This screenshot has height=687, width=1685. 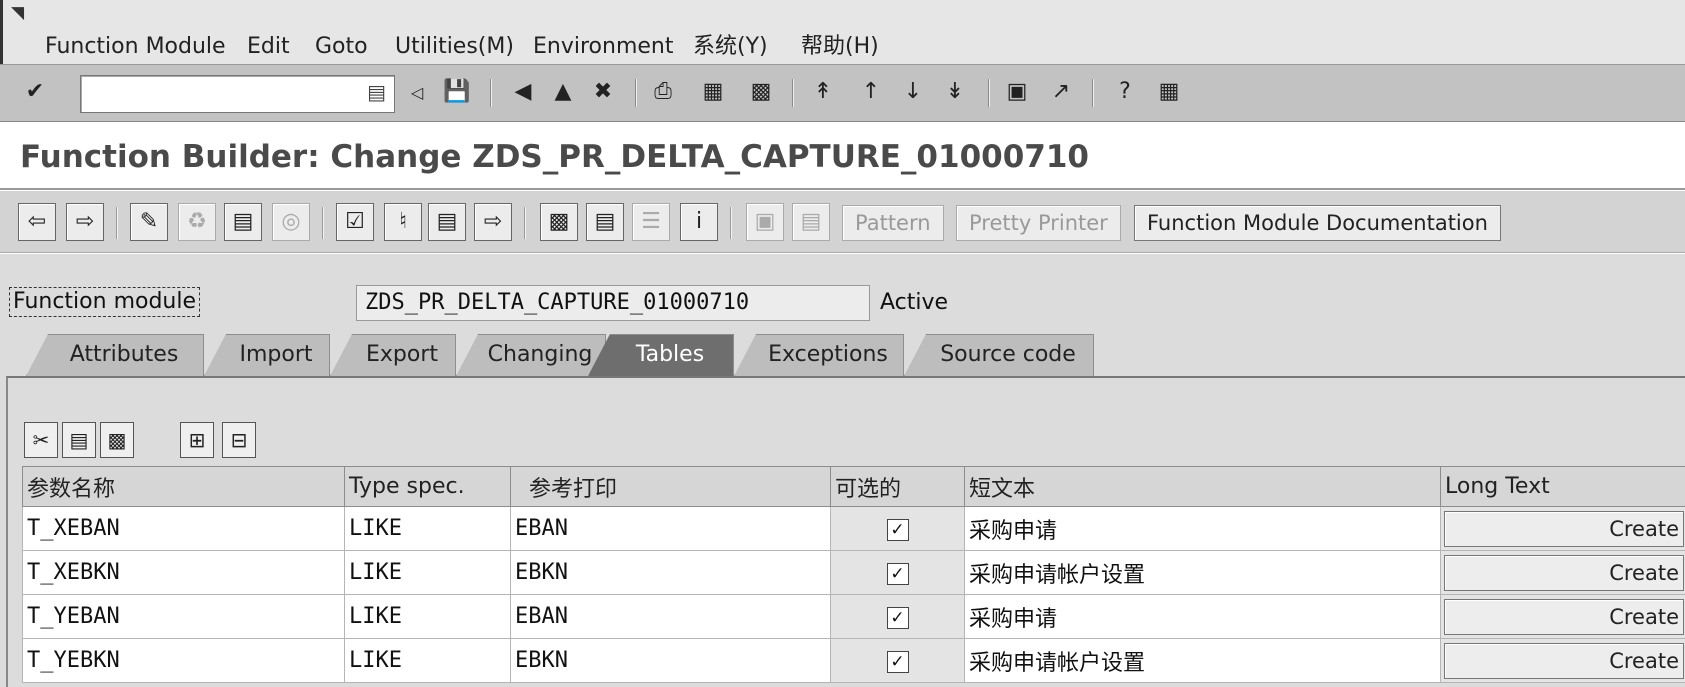 What do you see at coordinates (403, 222) in the screenshot?
I see `where-used-icon: ♮` at bounding box center [403, 222].